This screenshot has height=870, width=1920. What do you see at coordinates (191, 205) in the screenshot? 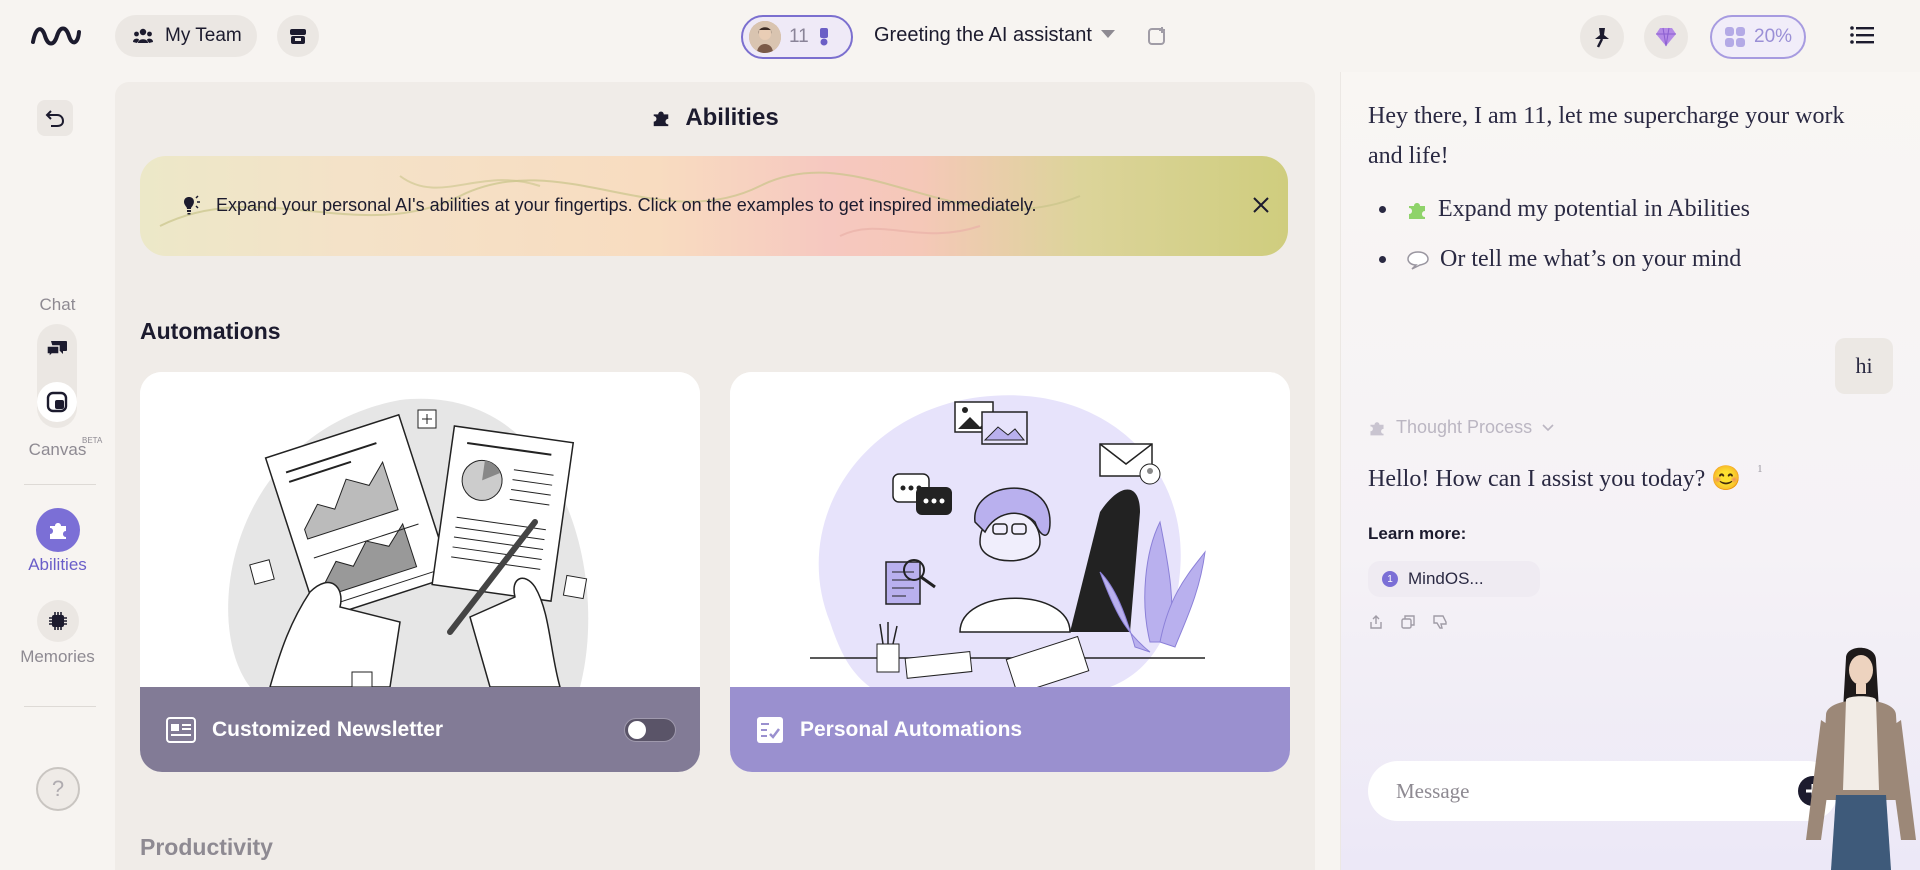
I see `lightbulb-icon` at bounding box center [191, 205].